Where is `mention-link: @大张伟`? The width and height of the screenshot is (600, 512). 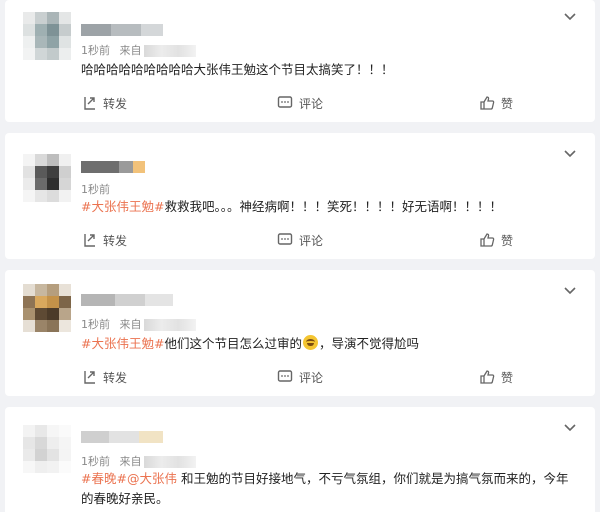 mention-link: @大张伟 is located at coordinates (152, 478).